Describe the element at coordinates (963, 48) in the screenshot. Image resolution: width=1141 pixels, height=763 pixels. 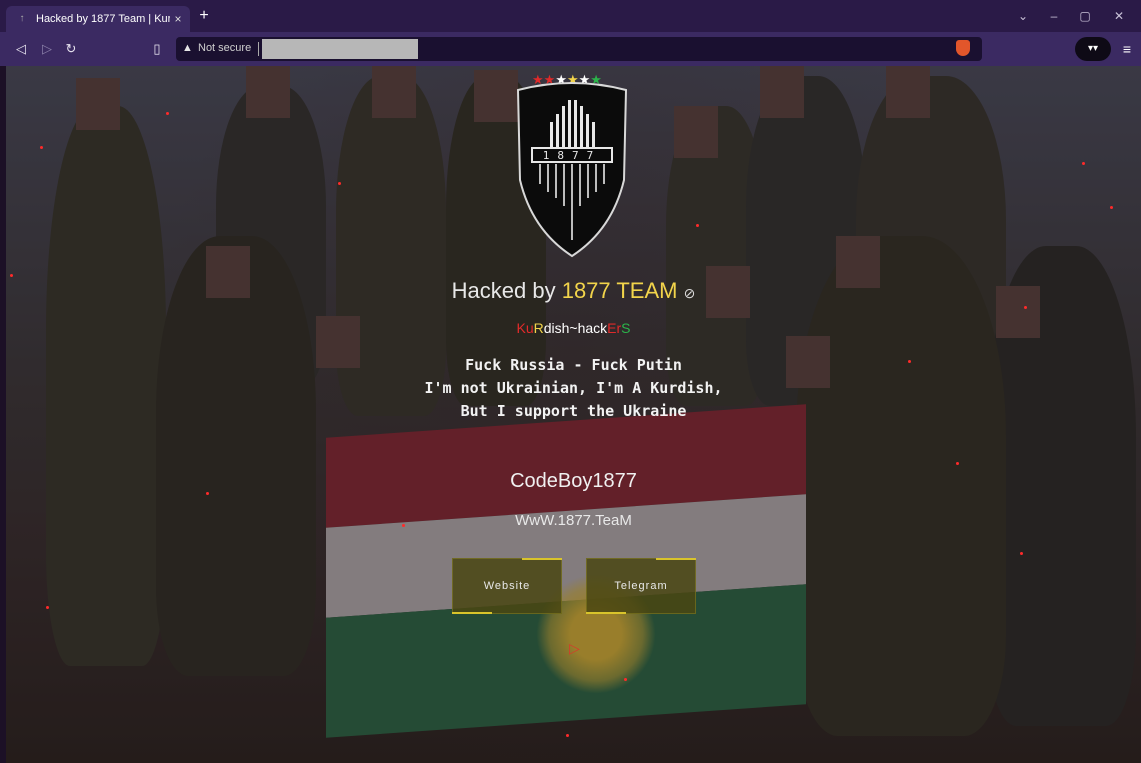
I see `brave-shields-icon` at that location.